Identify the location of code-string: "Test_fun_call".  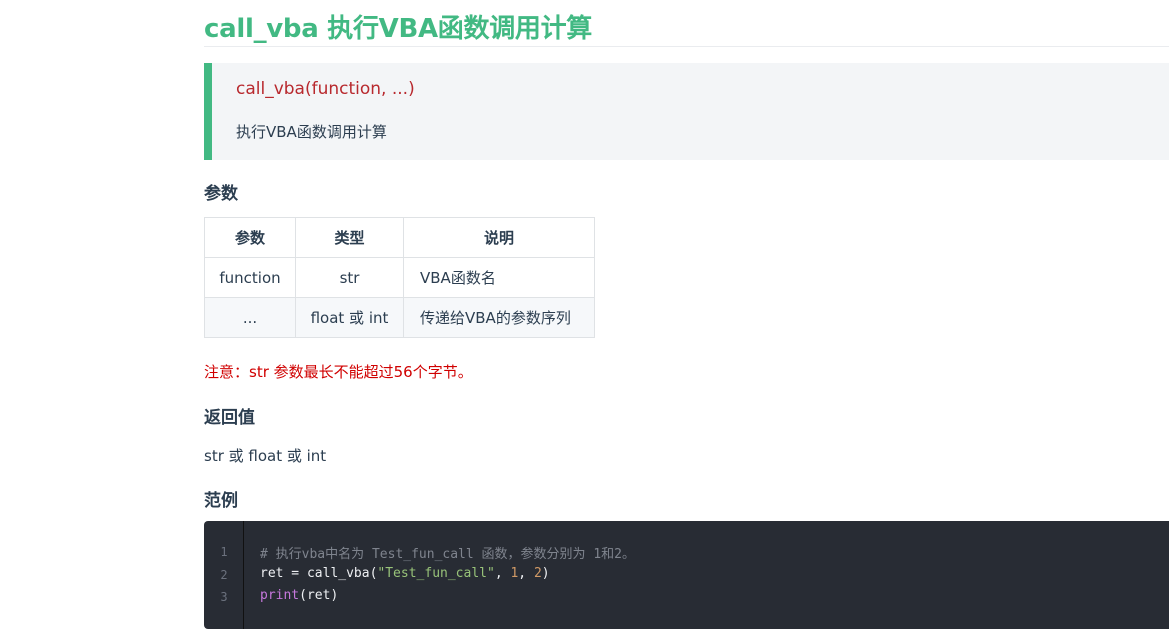
(436, 573).